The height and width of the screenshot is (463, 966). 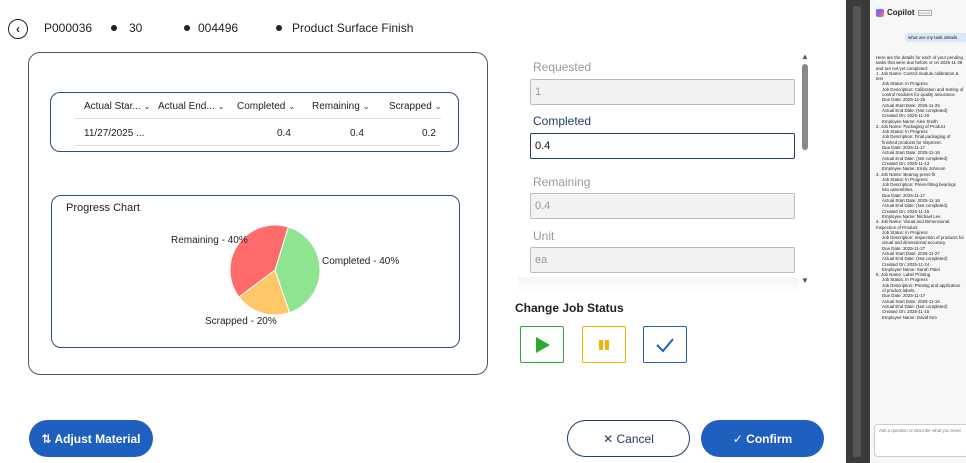 What do you see at coordinates (662, 146) in the screenshot?
I see `completed-input: 0.4` at bounding box center [662, 146].